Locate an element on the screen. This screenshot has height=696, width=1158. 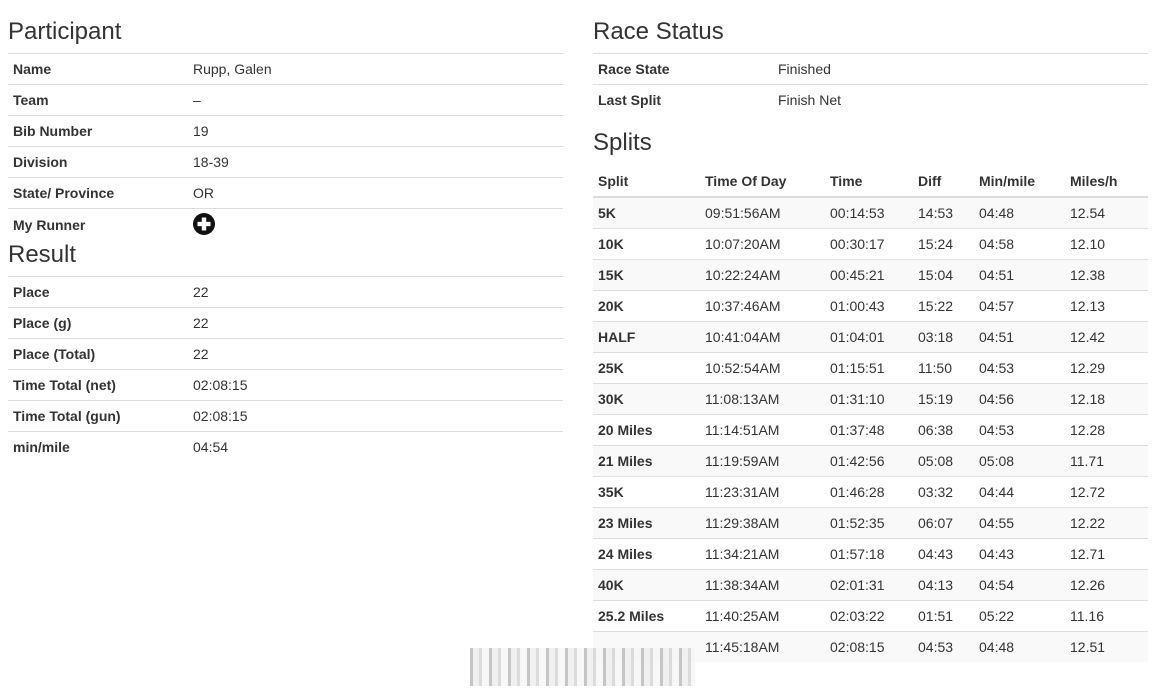
split-cell-time-of-day: 11:34:21AM is located at coordinates (762, 553).